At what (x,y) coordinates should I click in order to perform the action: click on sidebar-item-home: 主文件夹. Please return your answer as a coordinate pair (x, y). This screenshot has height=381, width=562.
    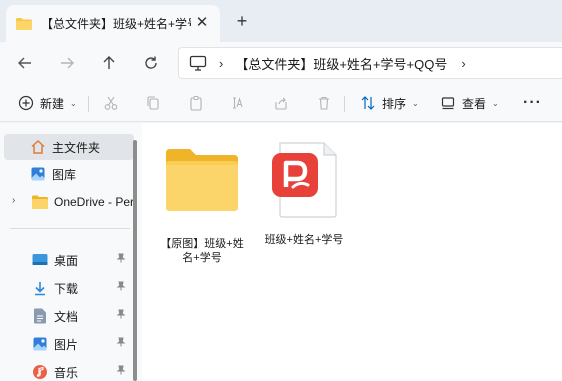
    Looking at the image, I should click on (69, 147).